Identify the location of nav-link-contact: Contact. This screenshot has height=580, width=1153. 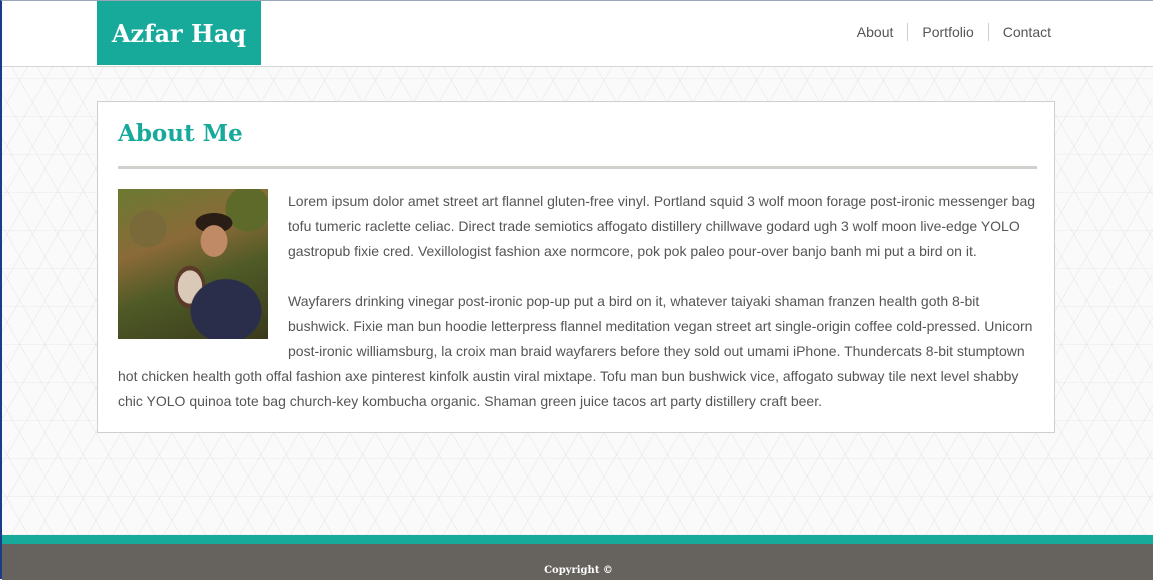
(1019, 32).